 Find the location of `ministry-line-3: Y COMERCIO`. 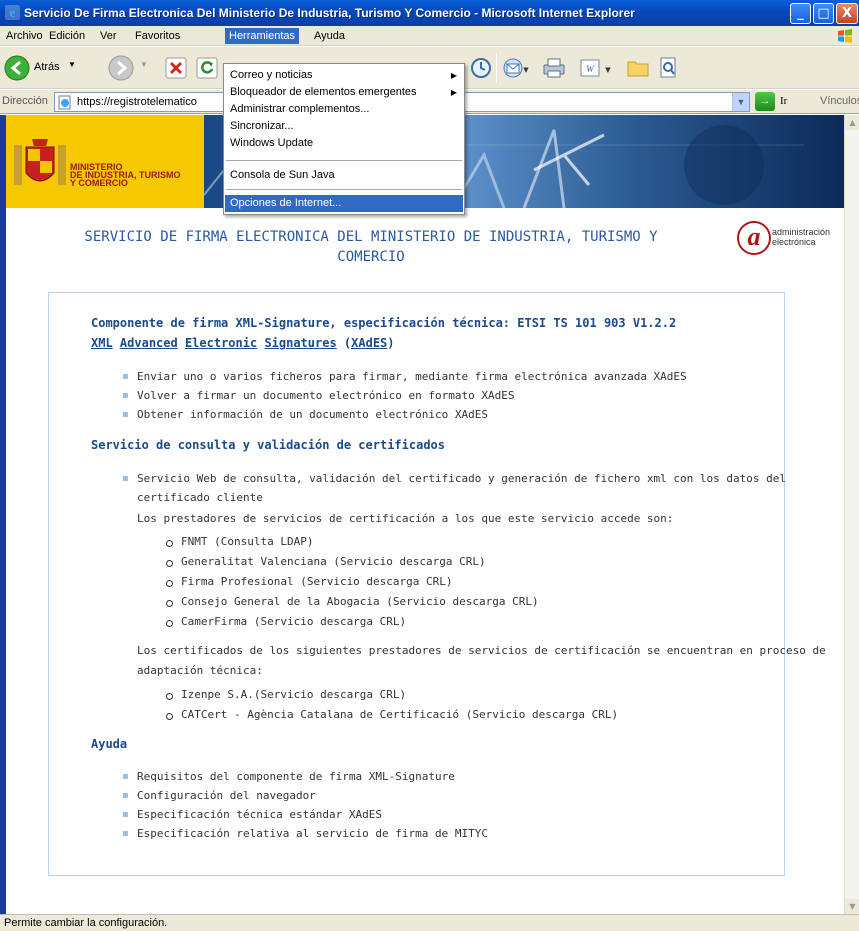

ministry-line-3: Y COMERCIO is located at coordinates (99, 183).